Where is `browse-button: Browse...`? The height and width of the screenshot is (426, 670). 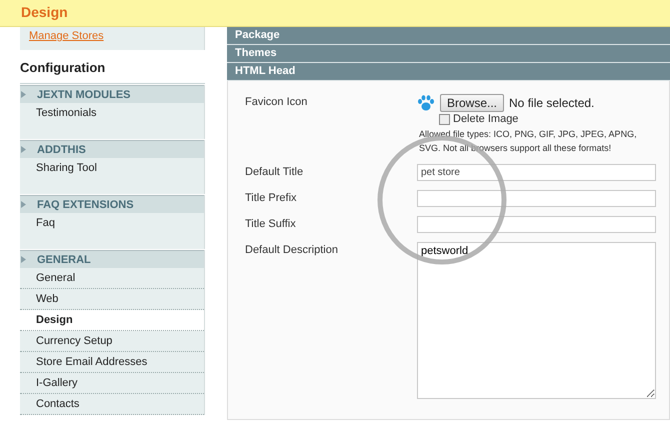 browse-button: Browse... is located at coordinates (472, 103).